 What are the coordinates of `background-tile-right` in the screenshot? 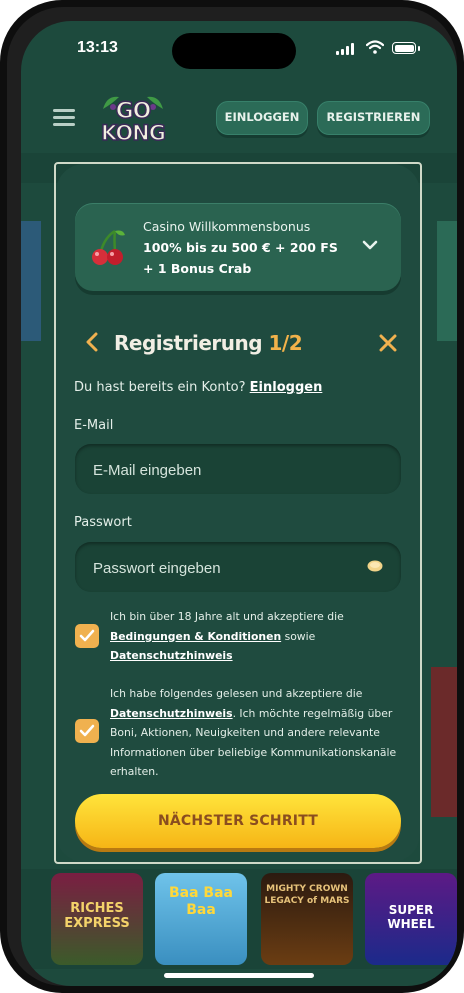 It's located at (447, 281).